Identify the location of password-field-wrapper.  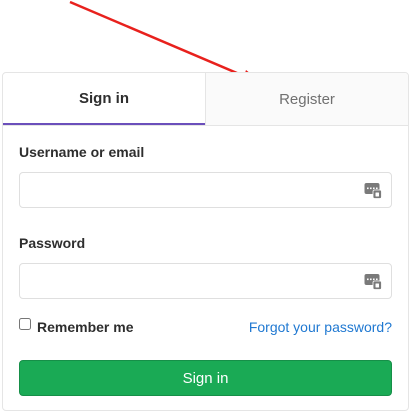
(205, 281).